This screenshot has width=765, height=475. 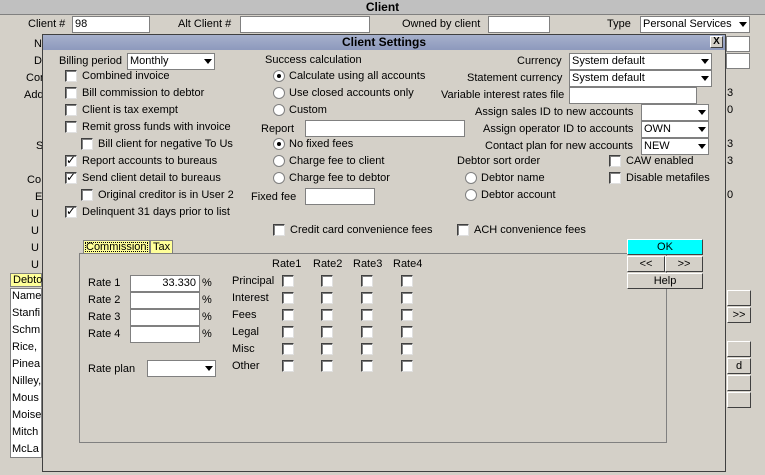 What do you see at coordinates (87, 195) in the screenshot?
I see `original-creditor-checkbox` at bounding box center [87, 195].